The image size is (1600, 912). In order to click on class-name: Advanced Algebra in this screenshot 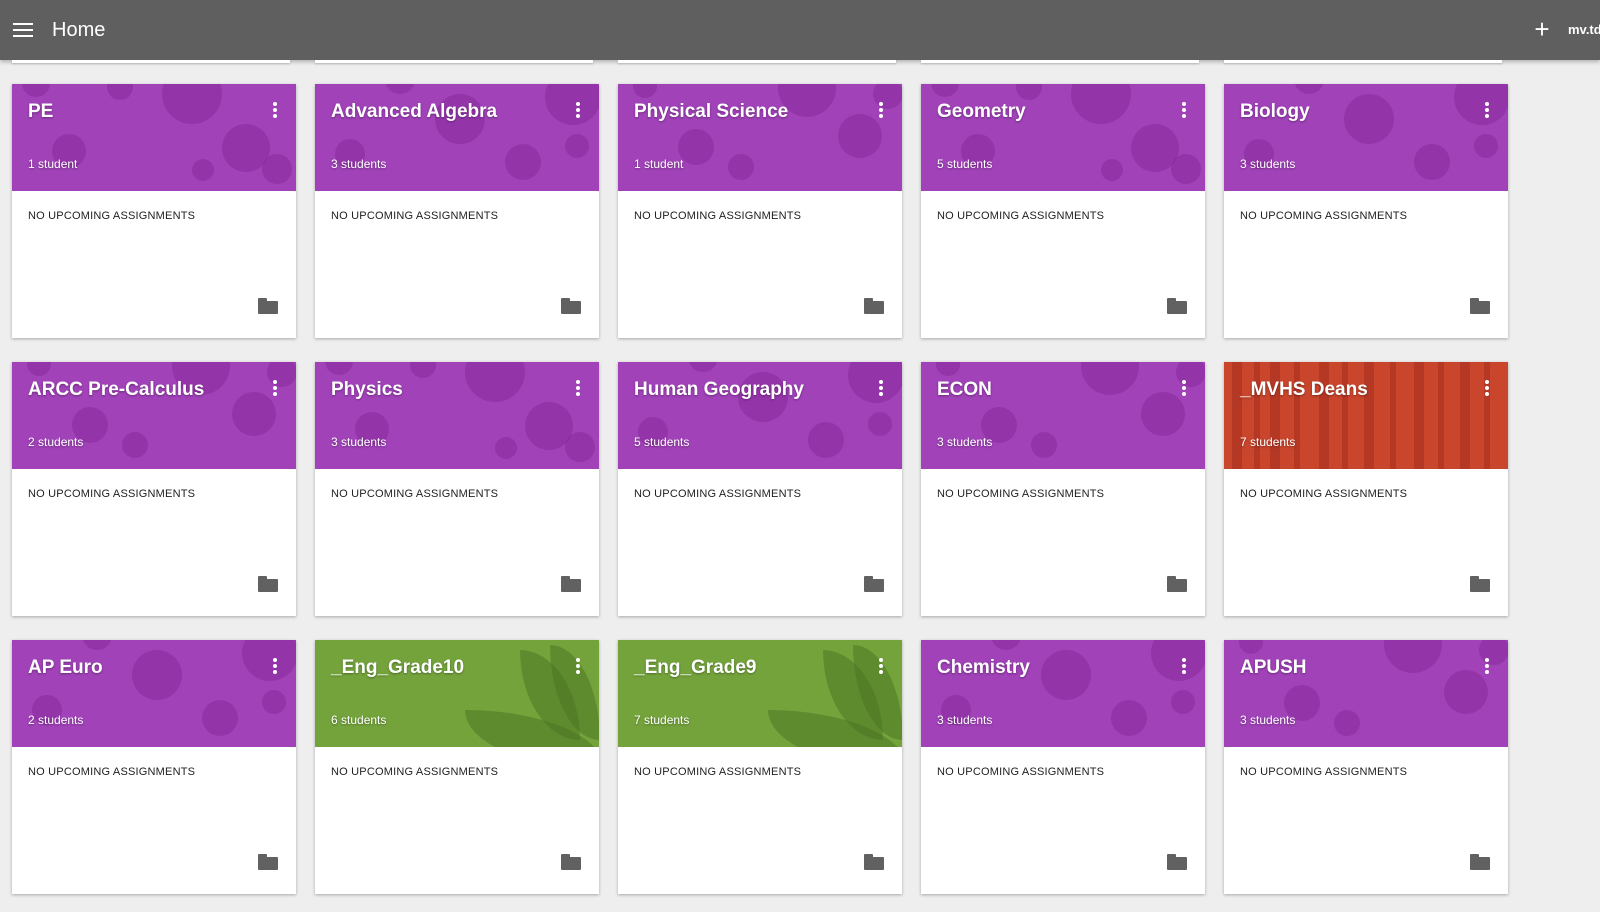, I will do `click(414, 112)`.